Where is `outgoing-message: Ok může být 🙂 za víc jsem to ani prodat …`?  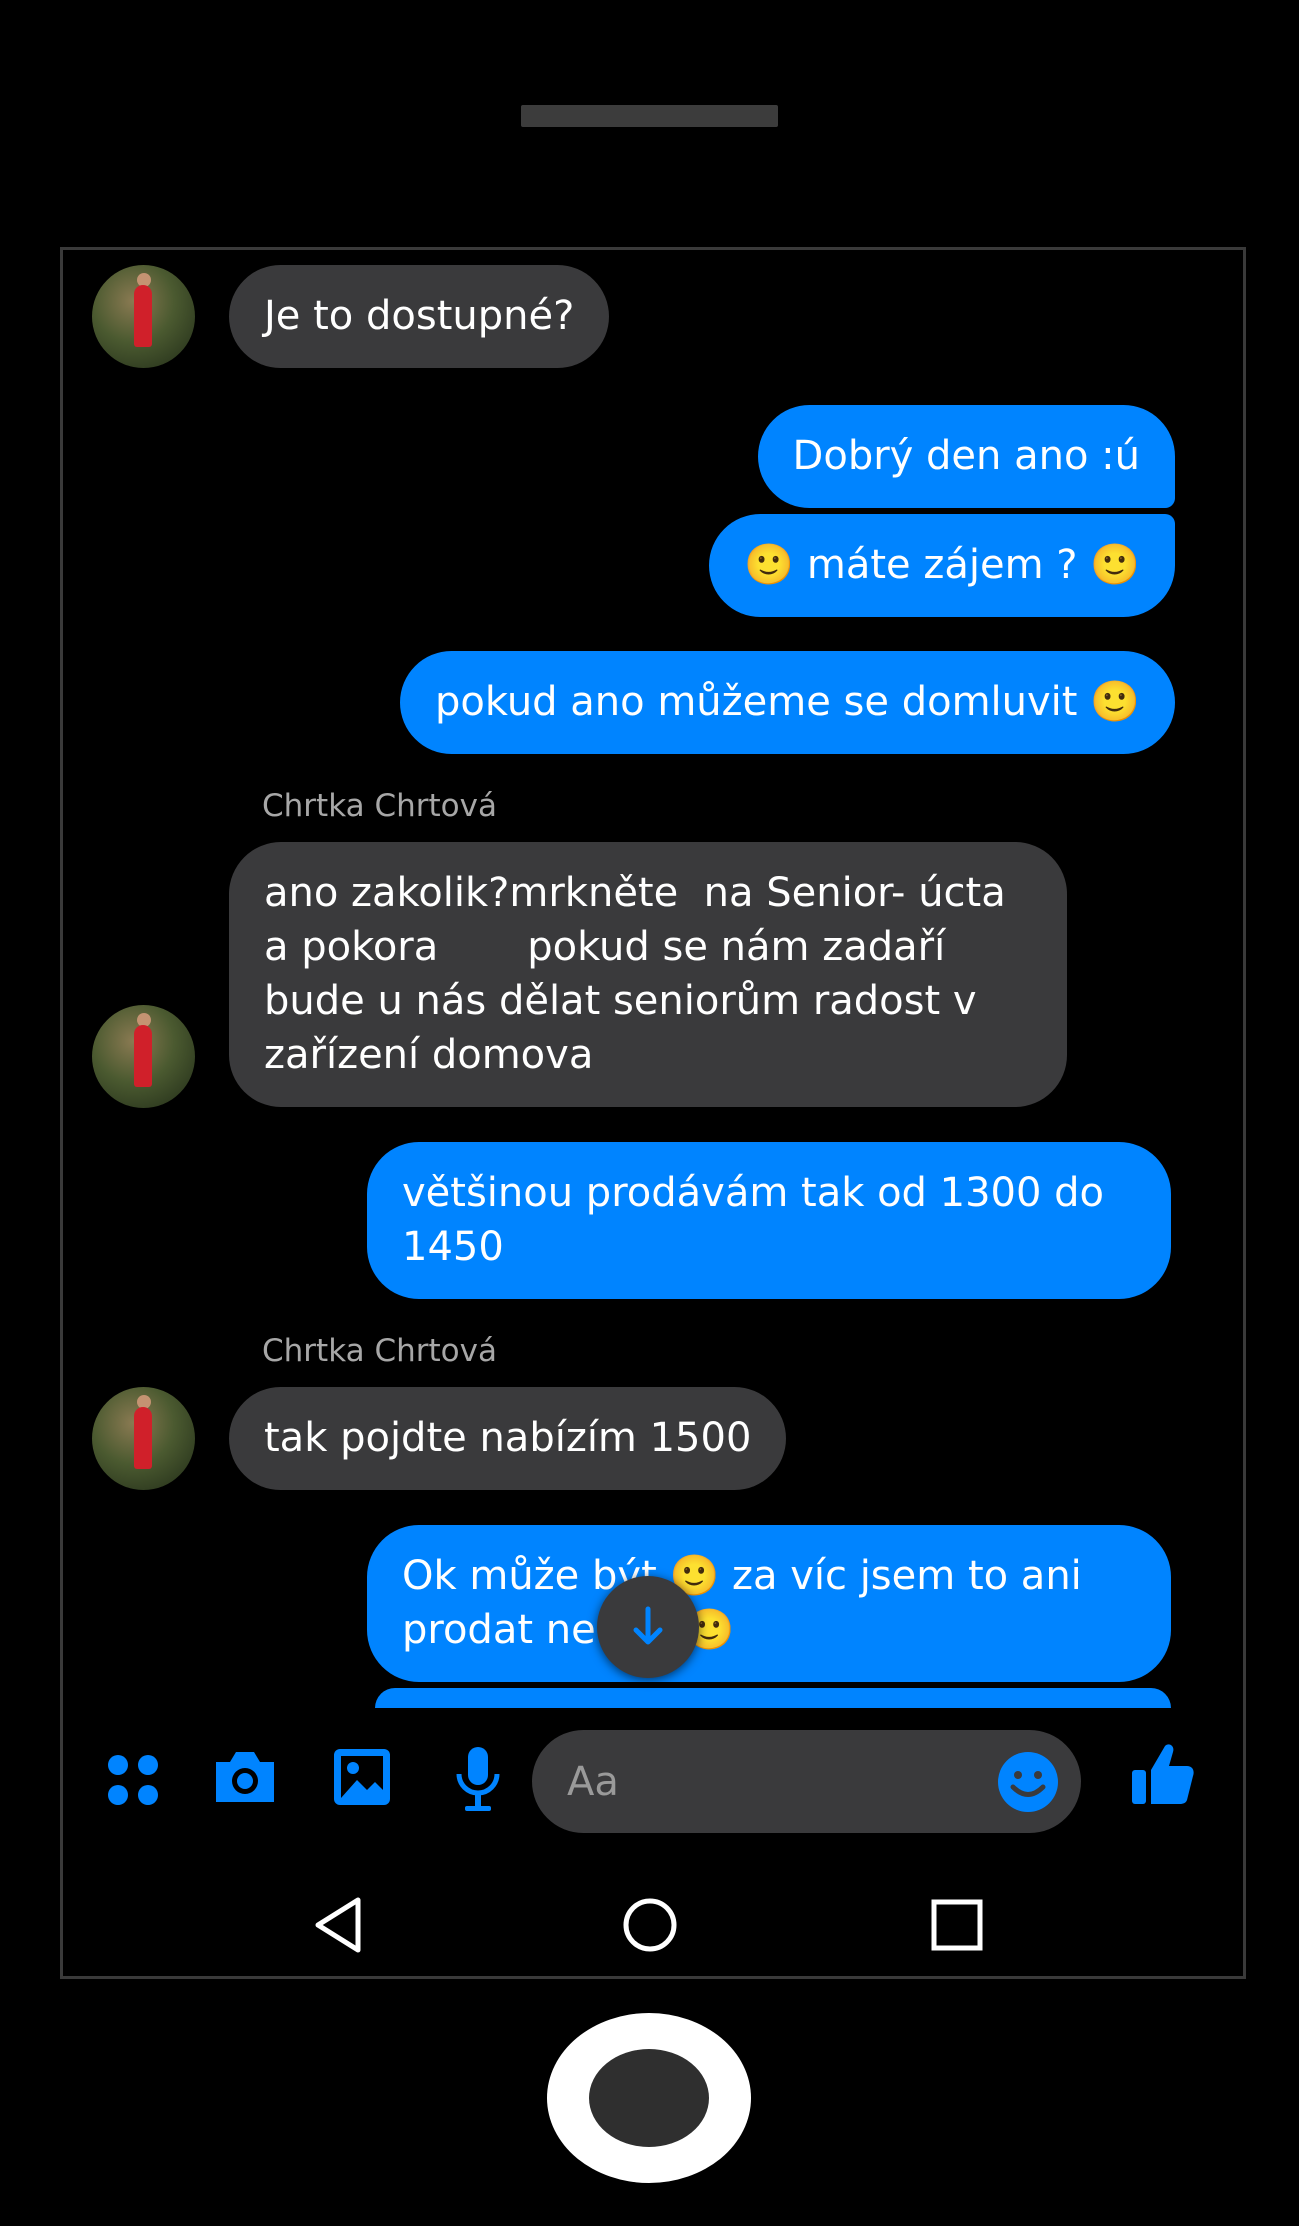
outgoing-message: Ok může být 🙂 za víc jsem to ani prodat … is located at coordinates (769, 1603).